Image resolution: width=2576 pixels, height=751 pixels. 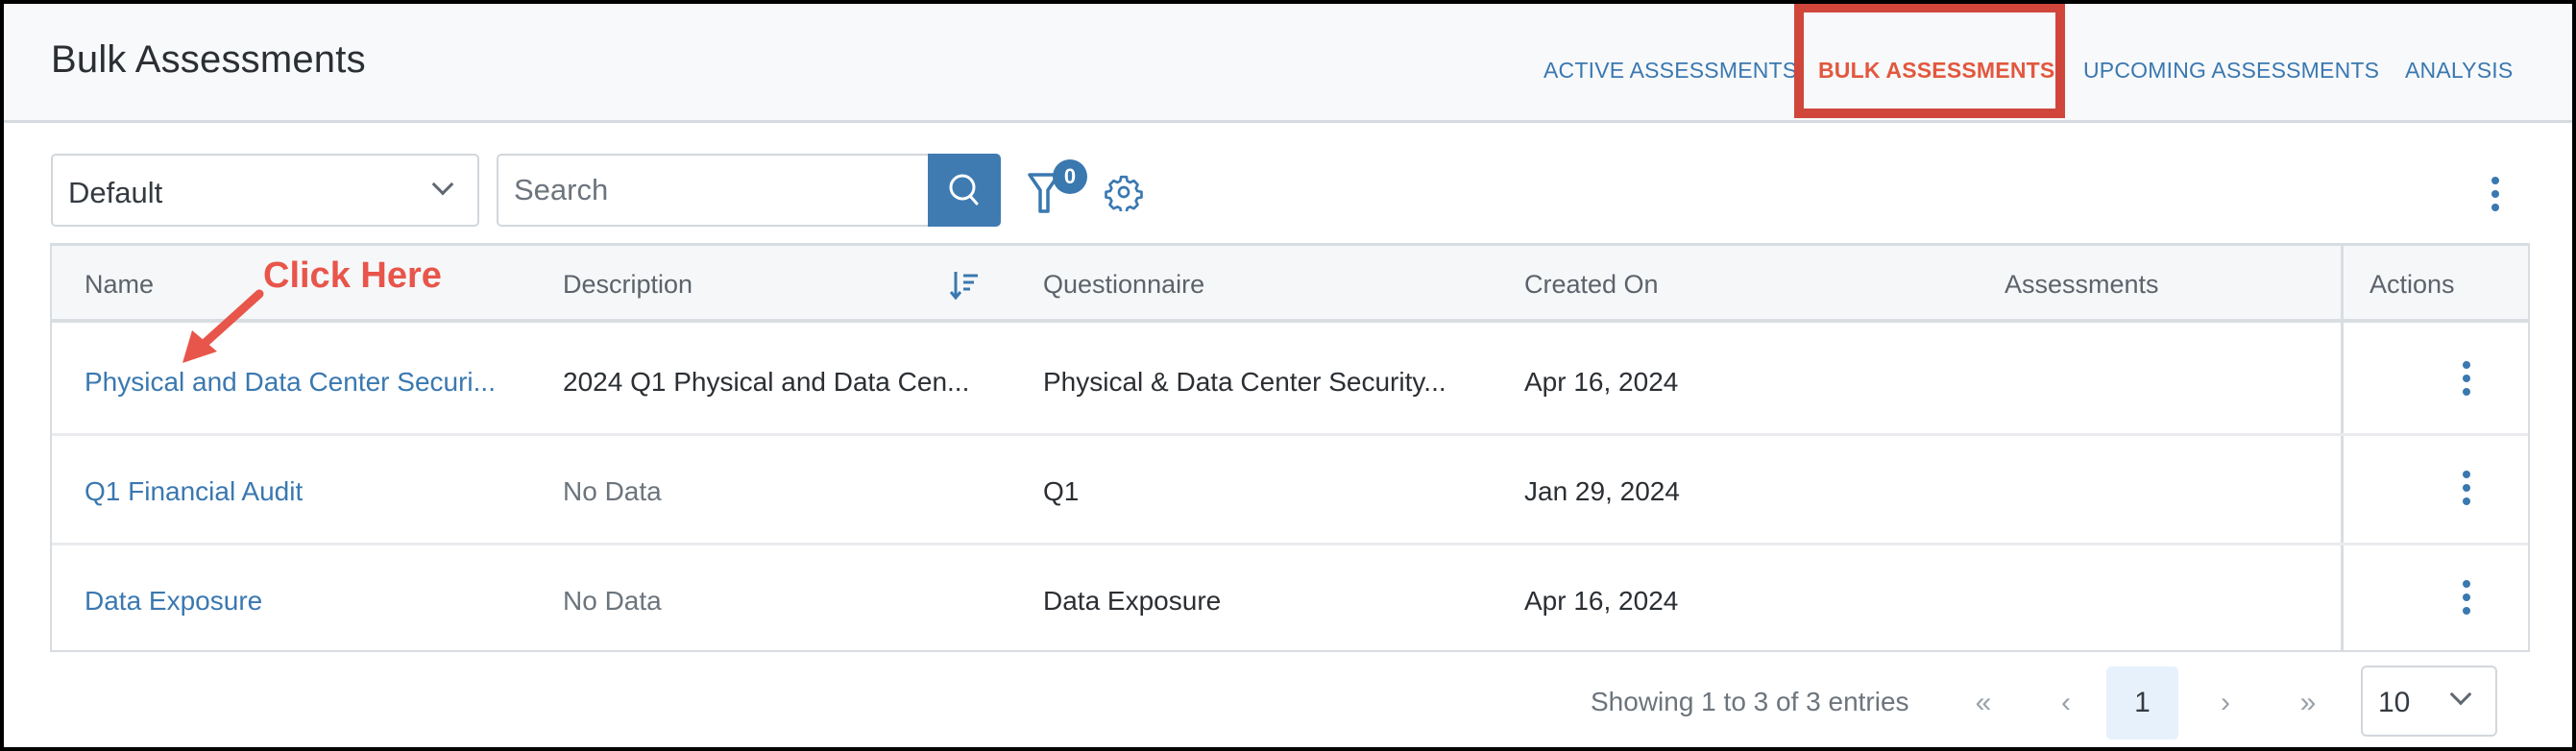 I want to click on questionnaire-cell: Q1, so click(x=1061, y=491).